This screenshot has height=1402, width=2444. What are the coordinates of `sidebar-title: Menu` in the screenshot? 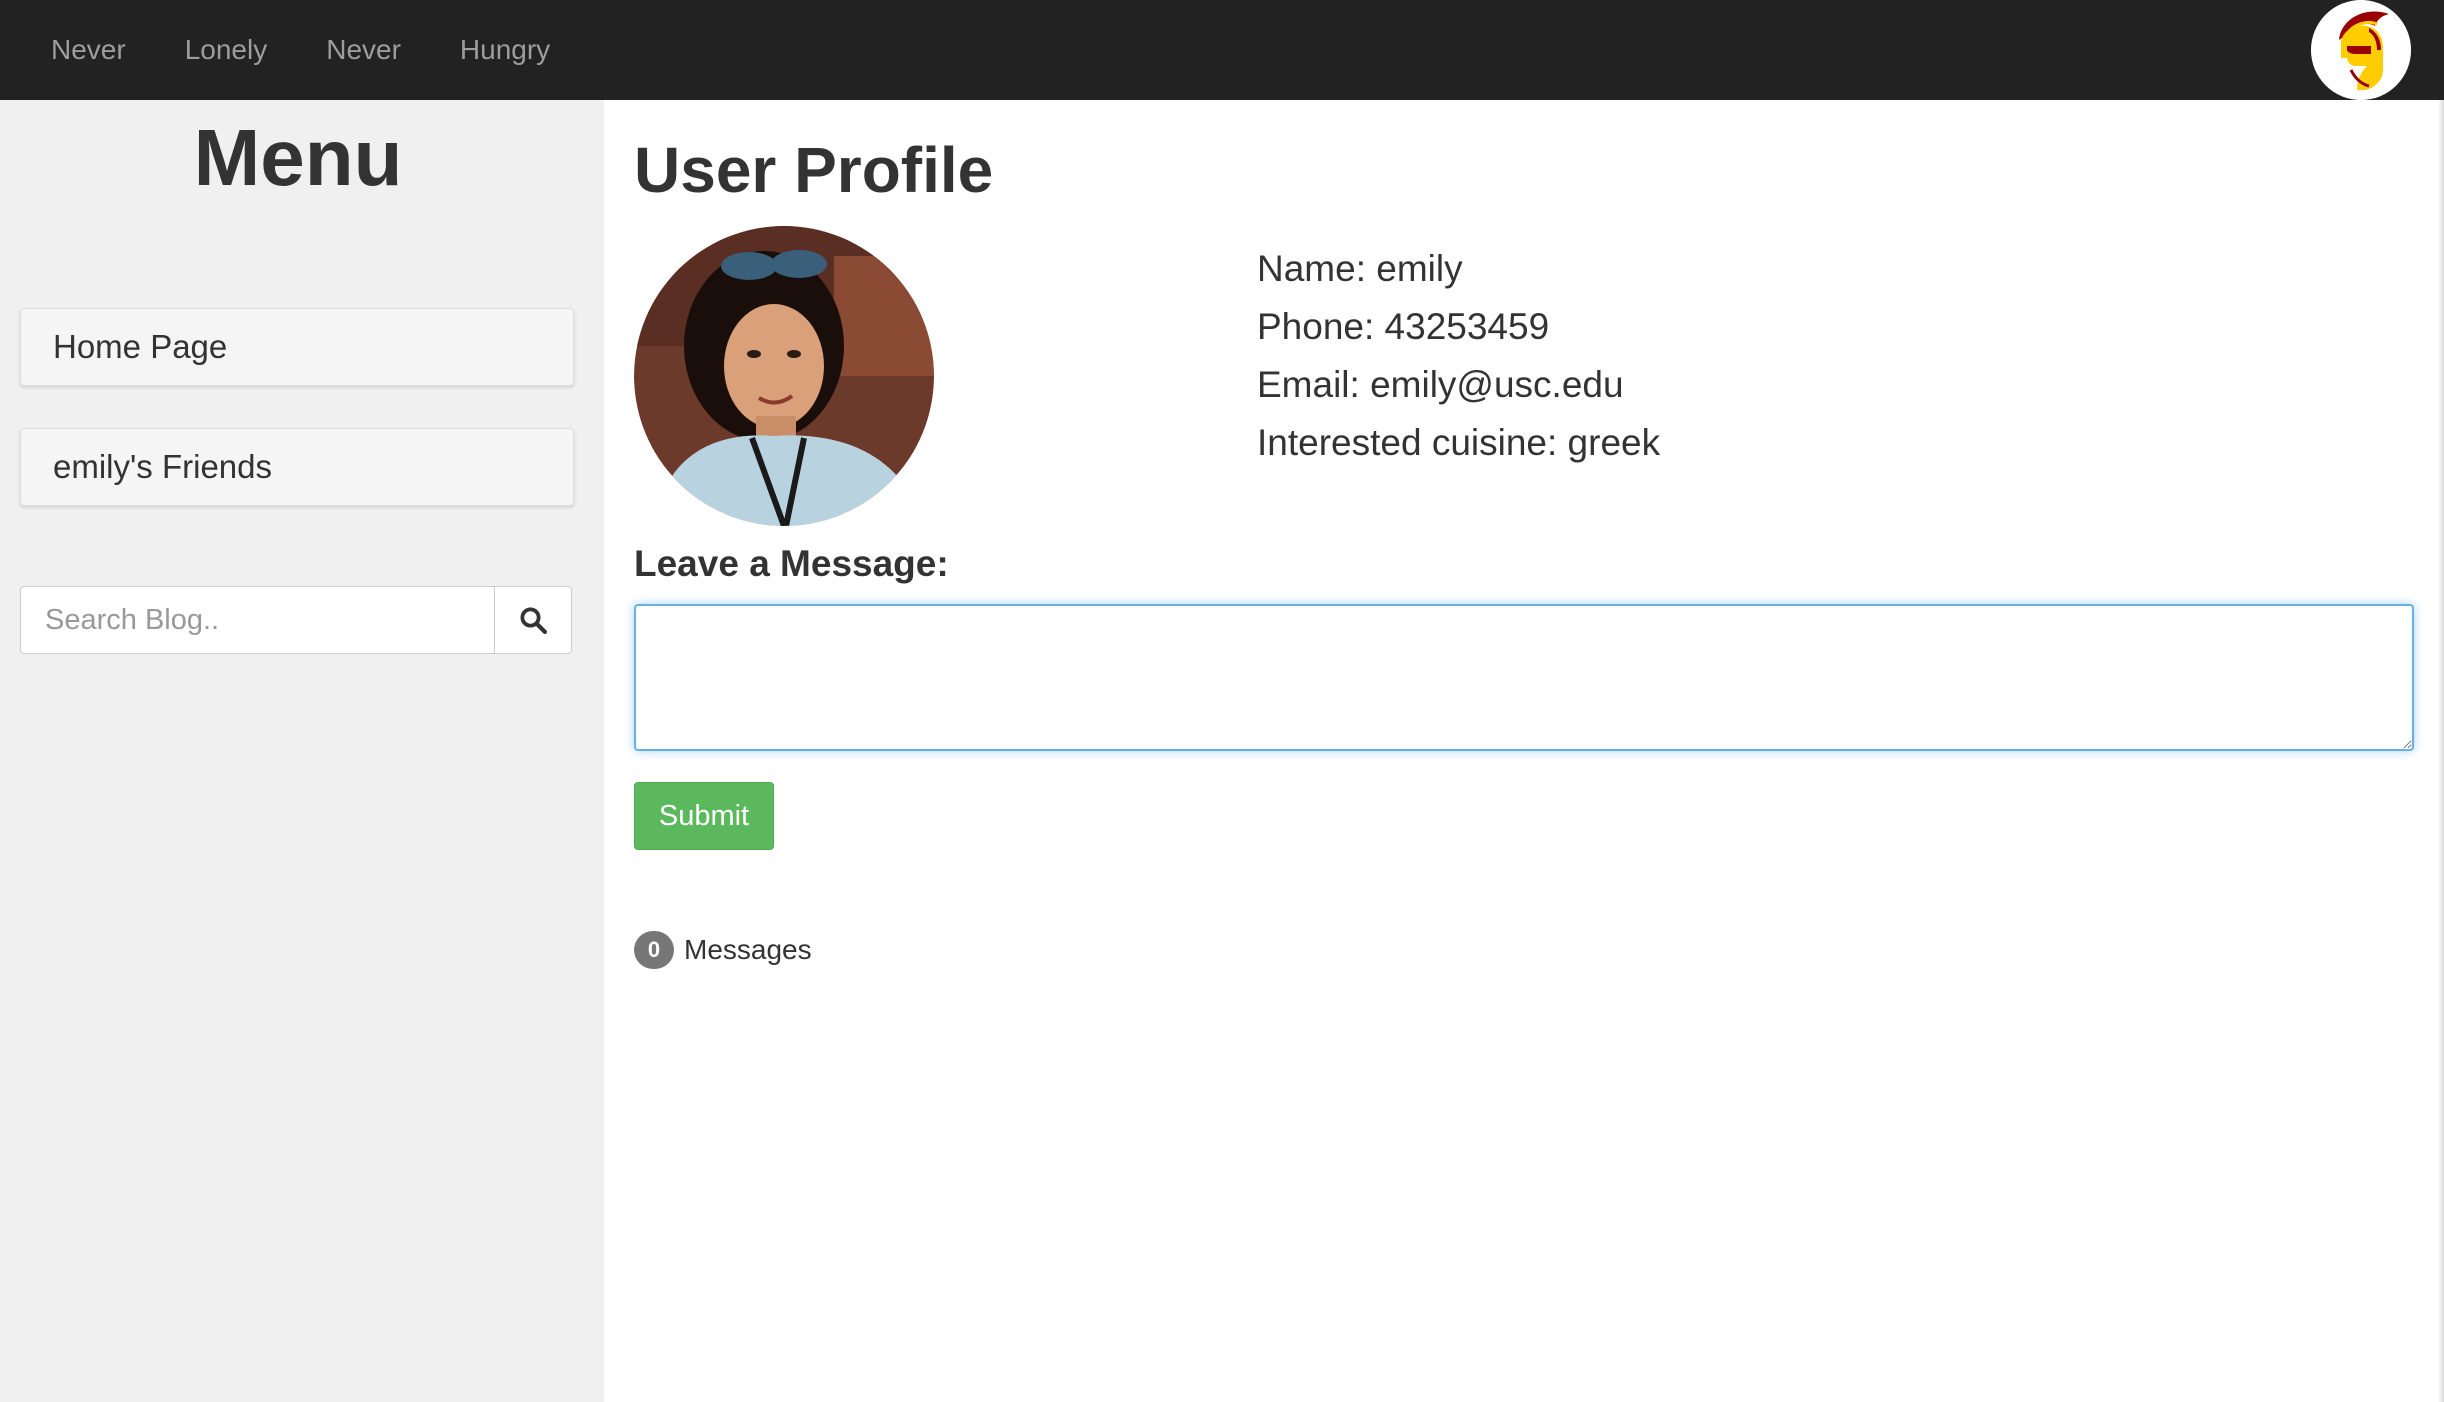 It's located at (298, 157).